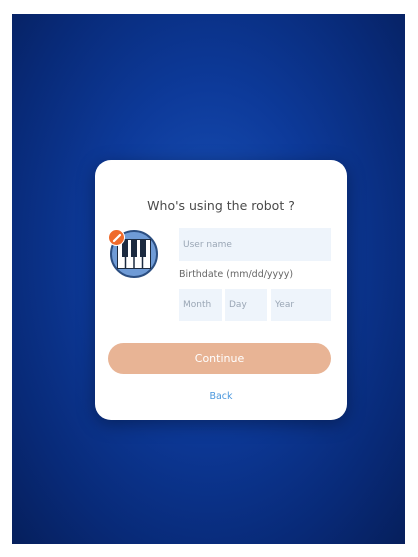 The image size is (418, 557). Describe the element at coordinates (301, 305) in the screenshot. I see `year-input` at that location.